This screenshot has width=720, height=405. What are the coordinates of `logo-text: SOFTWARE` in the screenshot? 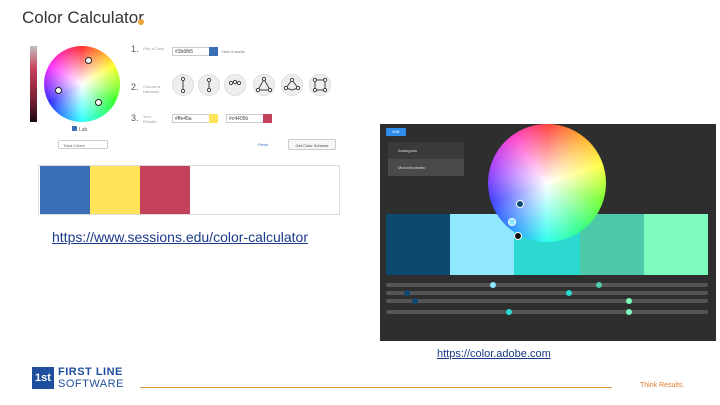 It's located at (91, 384).